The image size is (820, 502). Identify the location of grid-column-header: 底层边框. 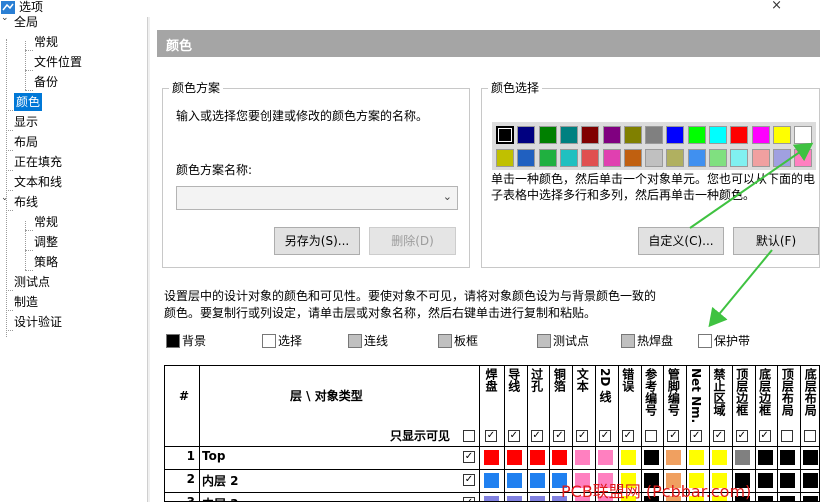
(765, 392).